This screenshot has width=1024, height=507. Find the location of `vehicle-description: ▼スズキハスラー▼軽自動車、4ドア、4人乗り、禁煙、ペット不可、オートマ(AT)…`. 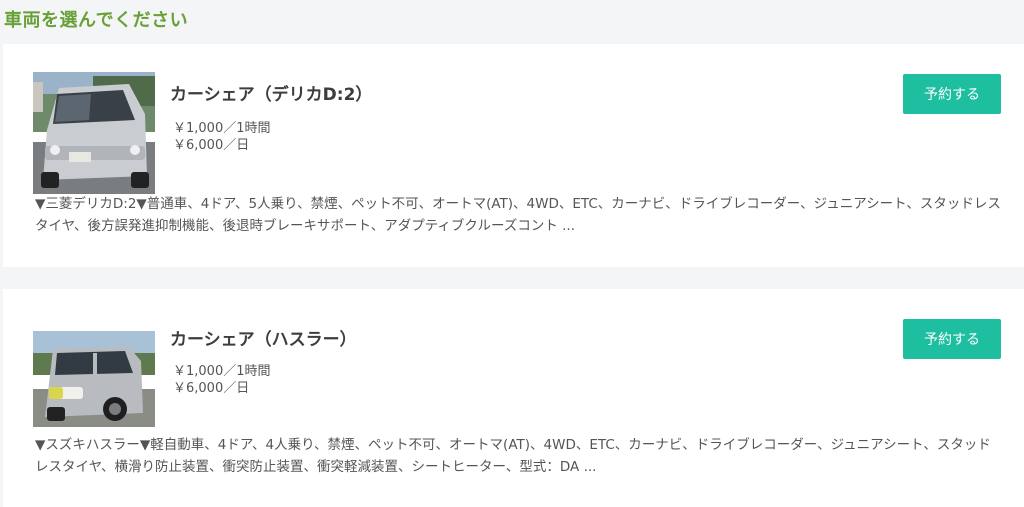

vehicle-description: ▼スズキハスラー▼軽自動車、4ドア、4人乗り、禁煙、ペット不可、オートマ(AT)… is located at coordinates (513, 456).